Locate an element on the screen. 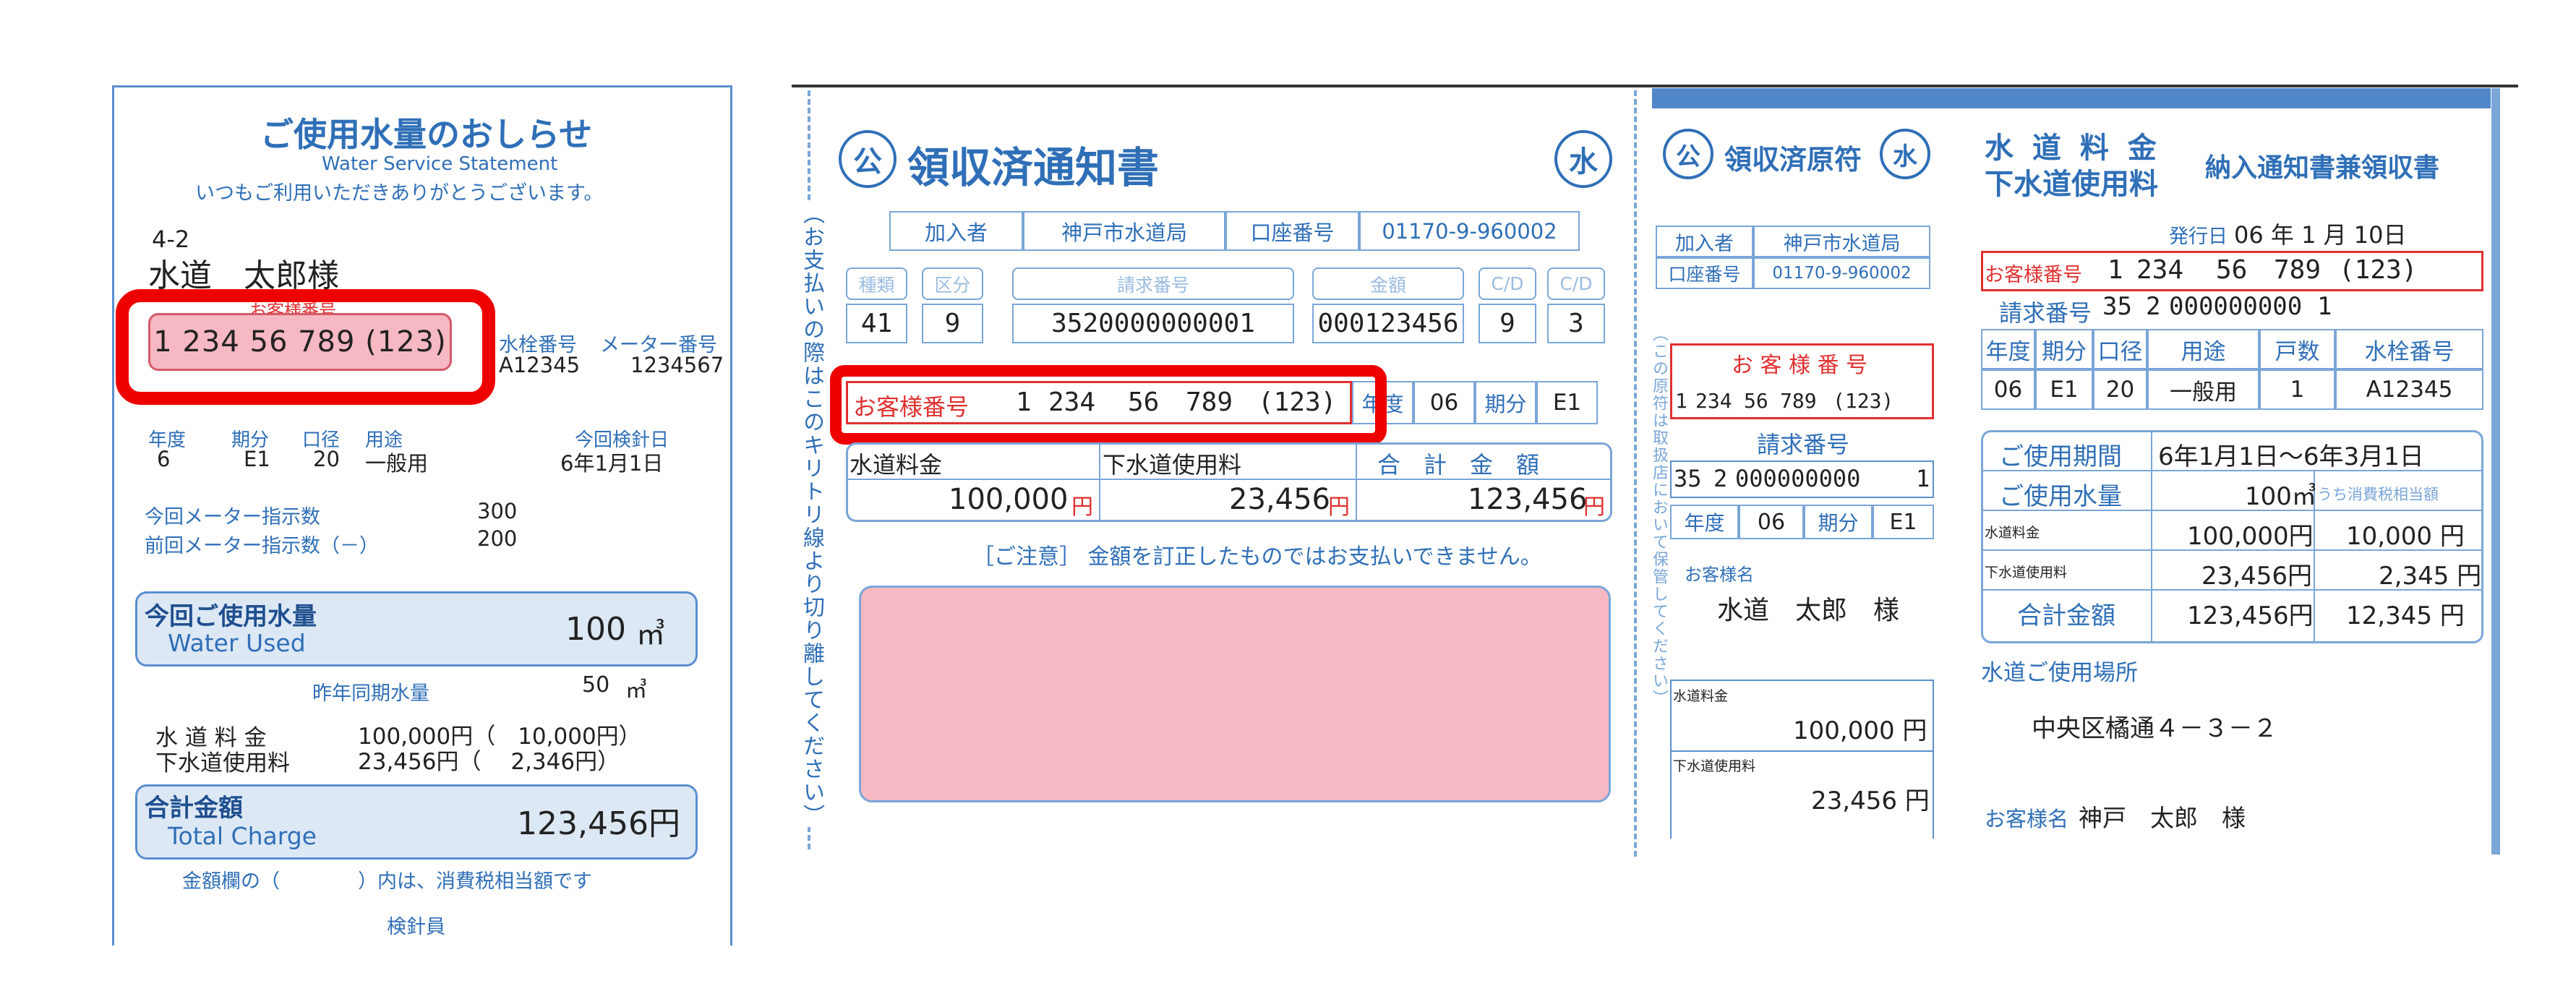  receipt-bill: 3520000000001 is located at coordinates (1153, 323).